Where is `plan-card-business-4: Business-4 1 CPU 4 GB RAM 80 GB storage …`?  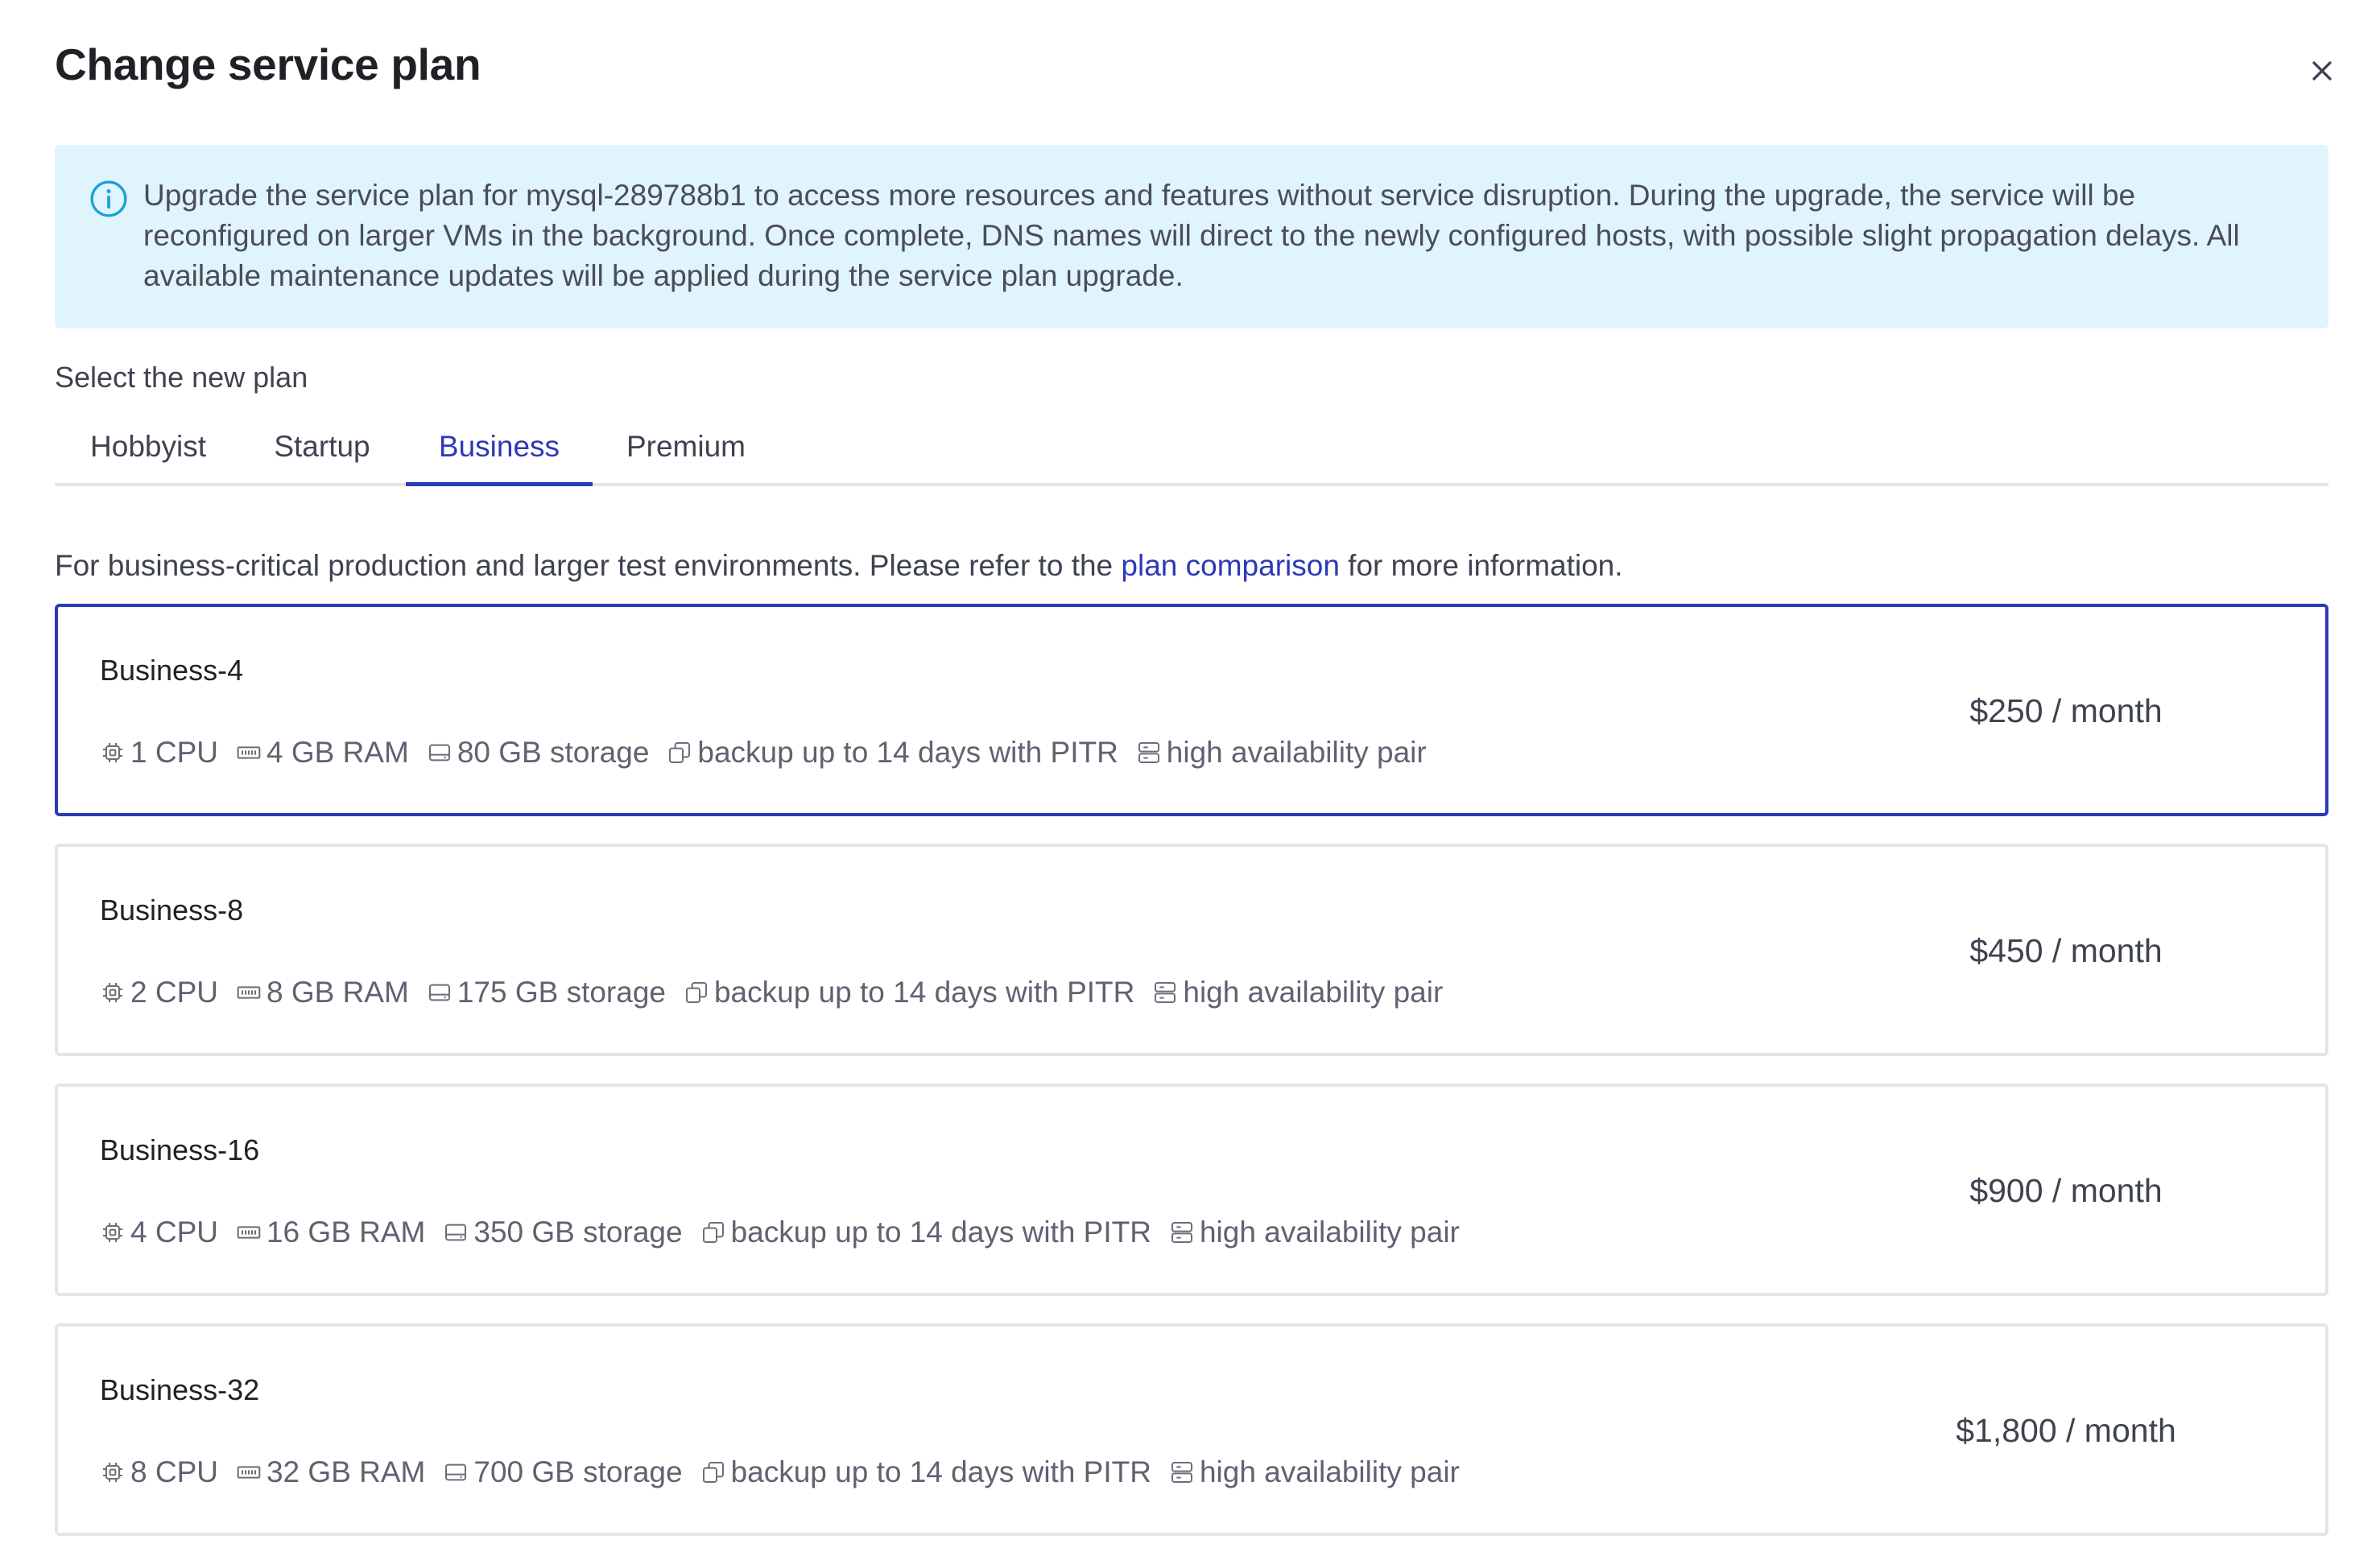
plan-card-business-4: Business-4 1 CPU 4 GB RAM 80 GB storage … is located at coordinates (1191, 710).